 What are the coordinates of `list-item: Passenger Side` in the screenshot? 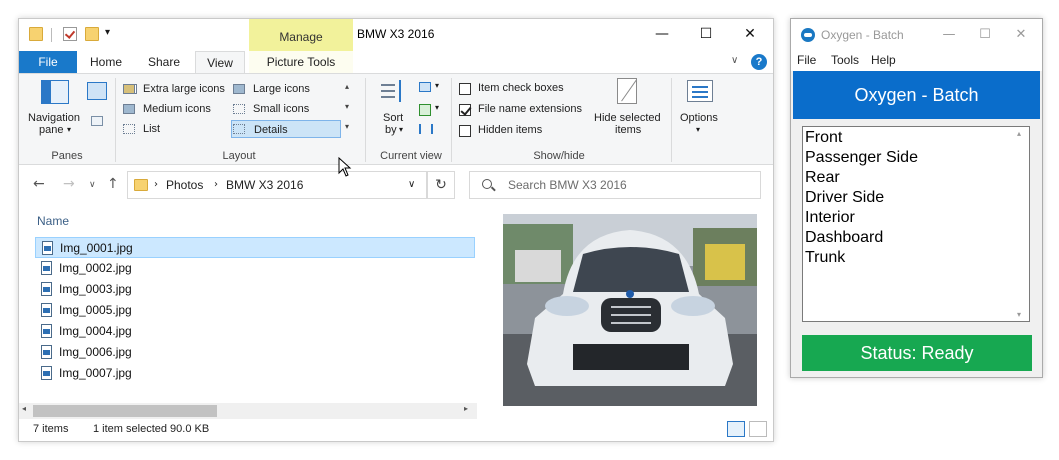 It's located at (861, 158).